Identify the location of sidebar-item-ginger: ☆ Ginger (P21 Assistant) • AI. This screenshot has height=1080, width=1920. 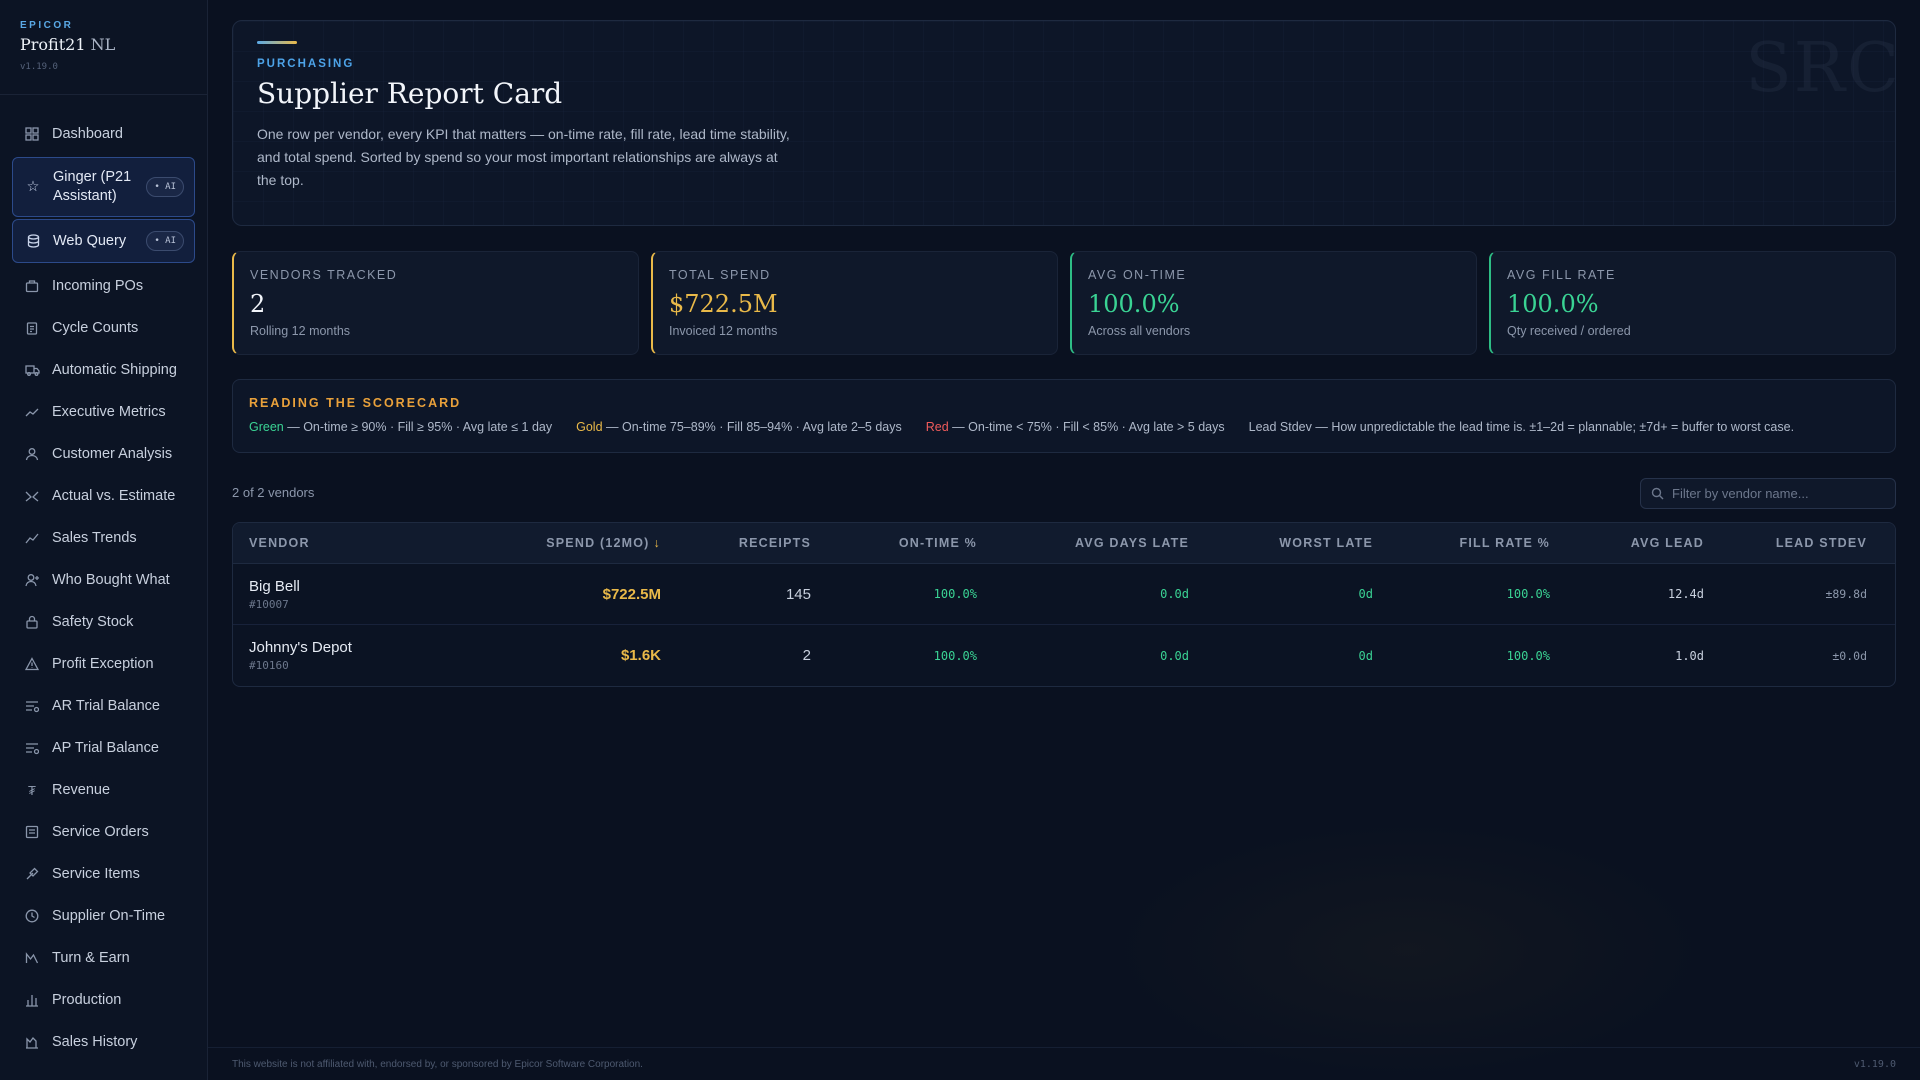
(103, 187).